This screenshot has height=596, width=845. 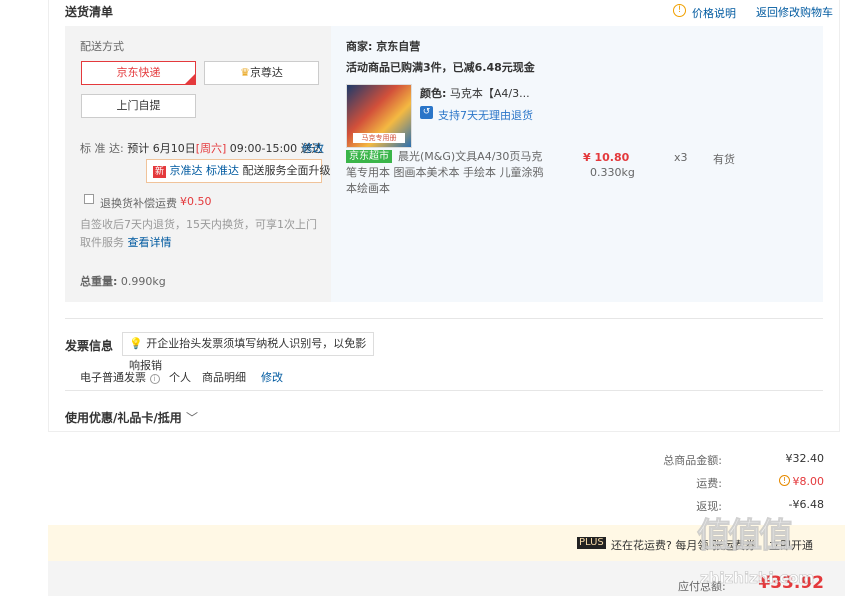 I want to click on product-quantity: x3, so click(x=681, y=157).